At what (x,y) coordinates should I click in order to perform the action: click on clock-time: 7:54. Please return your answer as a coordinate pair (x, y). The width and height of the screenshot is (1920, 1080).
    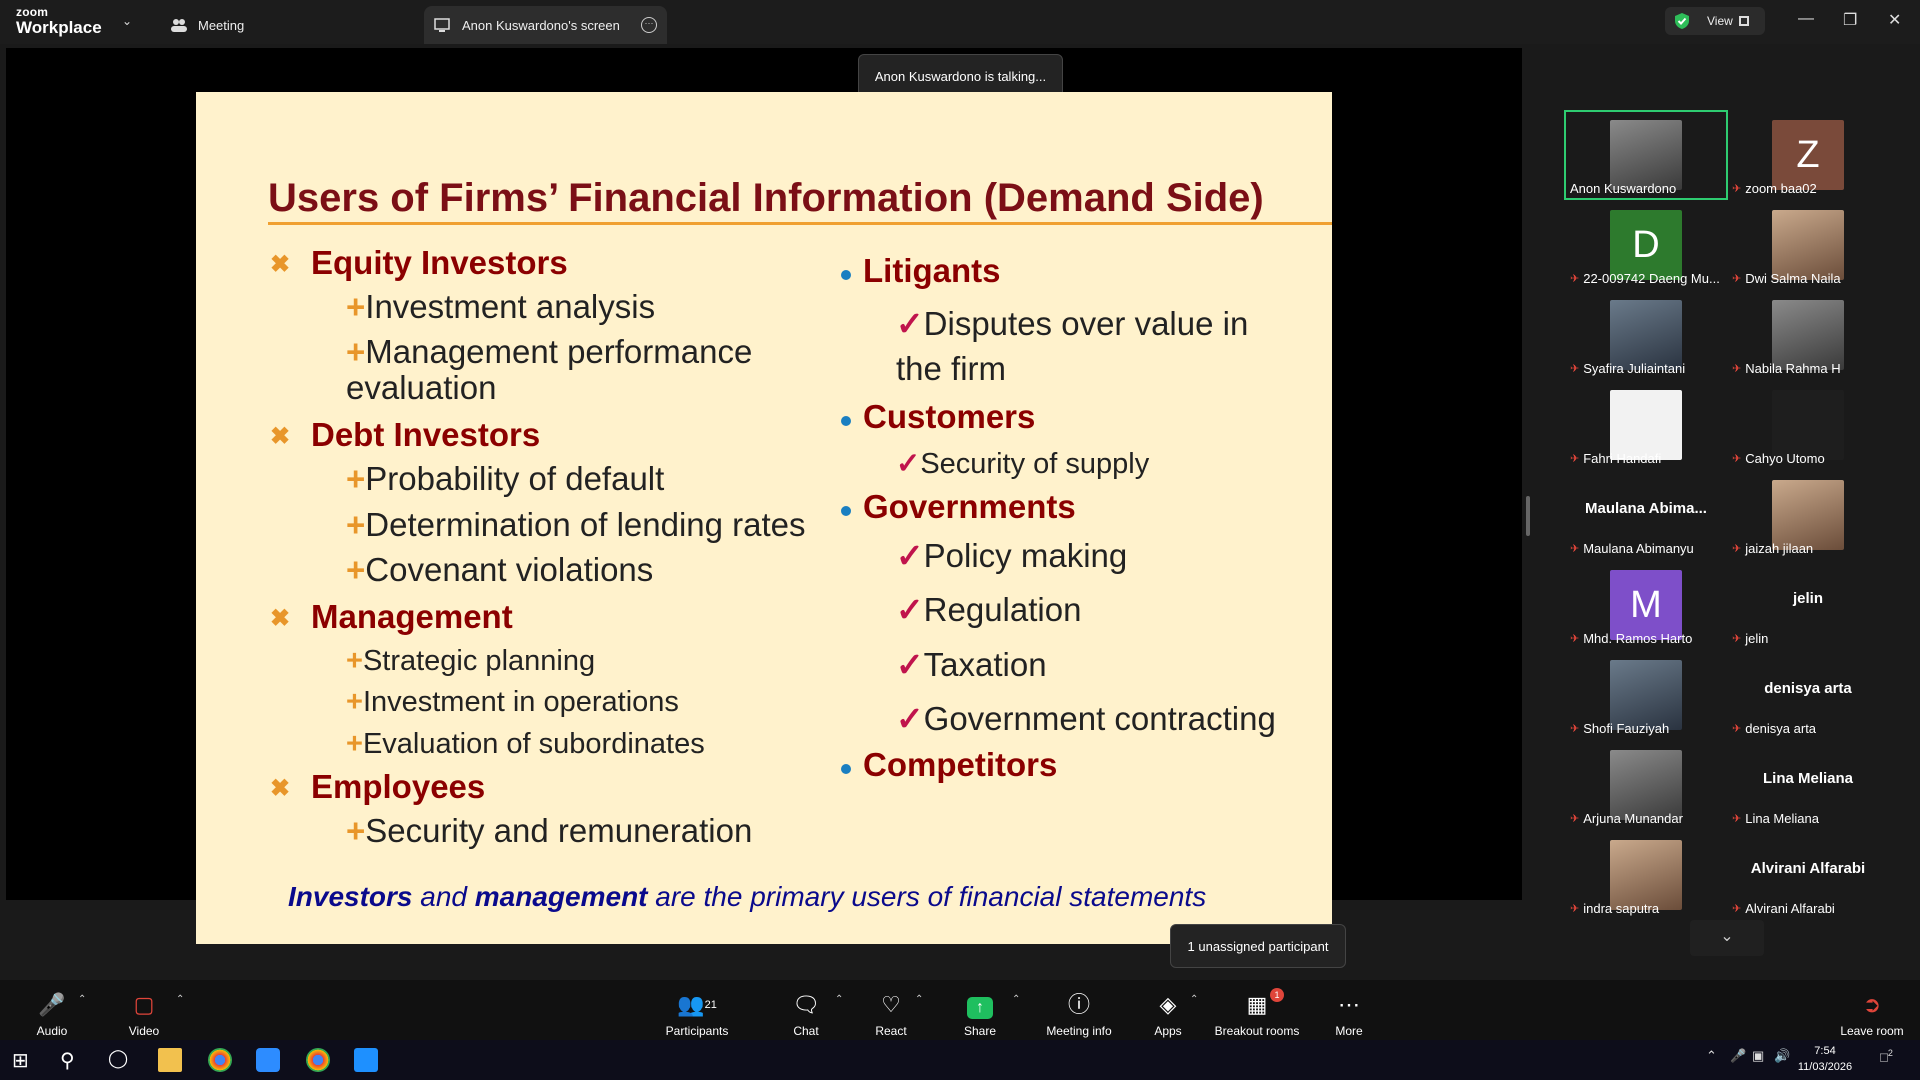
    Looking at the image, I should click on (1825, 1051).